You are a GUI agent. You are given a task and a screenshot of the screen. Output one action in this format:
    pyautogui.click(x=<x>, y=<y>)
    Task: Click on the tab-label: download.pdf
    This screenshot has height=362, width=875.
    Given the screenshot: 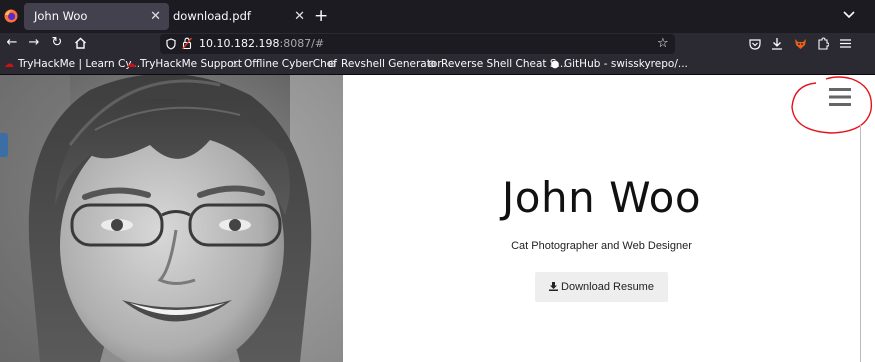 What is the action you would take?
    pyautogui.click(x=212, y=16)
    